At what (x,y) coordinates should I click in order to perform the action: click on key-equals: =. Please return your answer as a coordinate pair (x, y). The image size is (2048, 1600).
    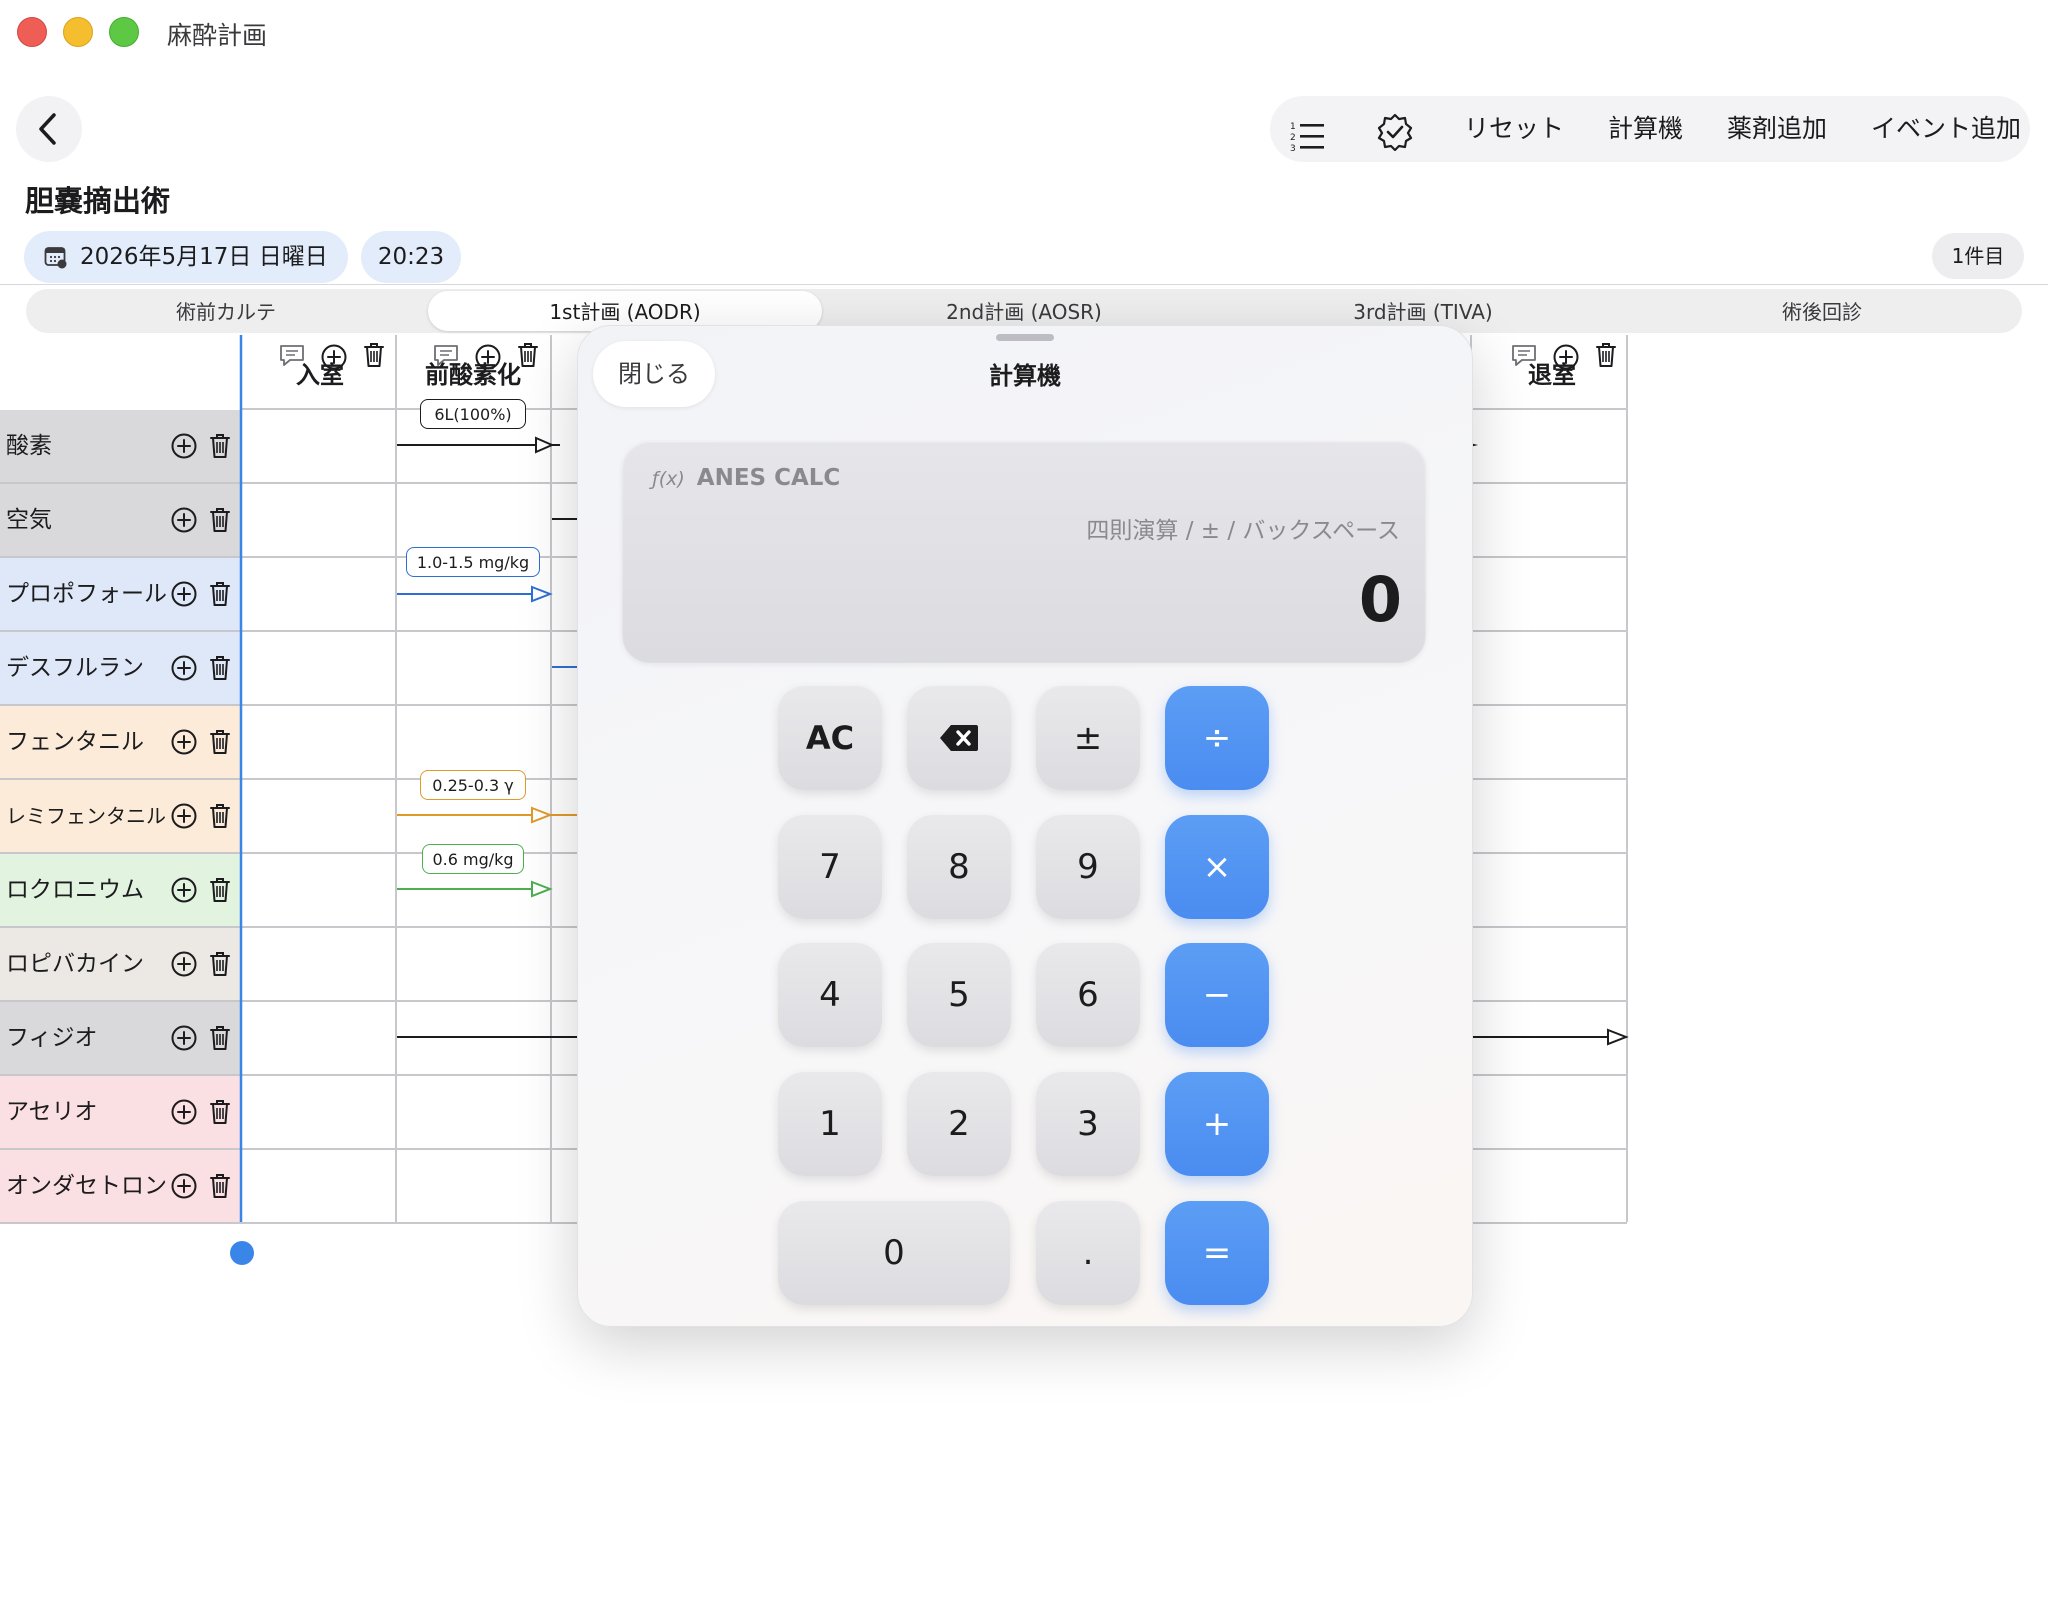
    Looking at the image, I should click on (1217, 1253).